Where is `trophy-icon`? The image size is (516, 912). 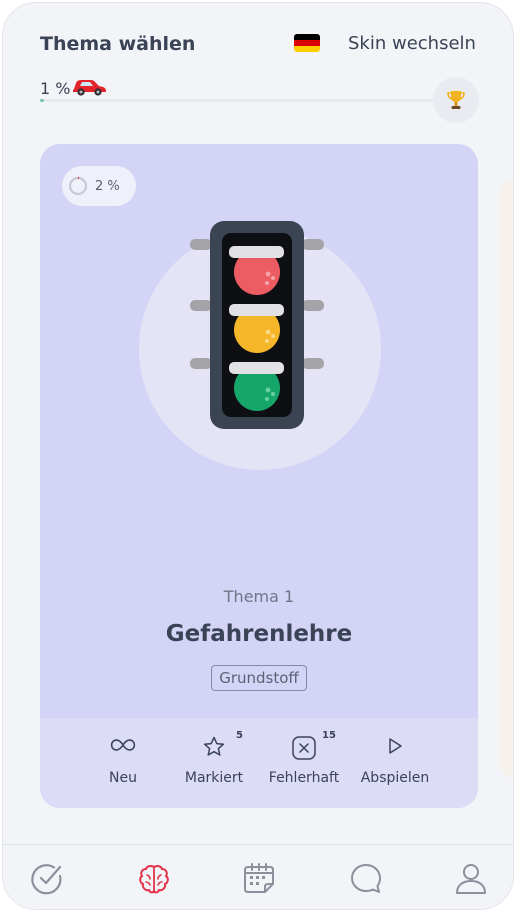
trophy-icon is located at coordinates (456, 100).